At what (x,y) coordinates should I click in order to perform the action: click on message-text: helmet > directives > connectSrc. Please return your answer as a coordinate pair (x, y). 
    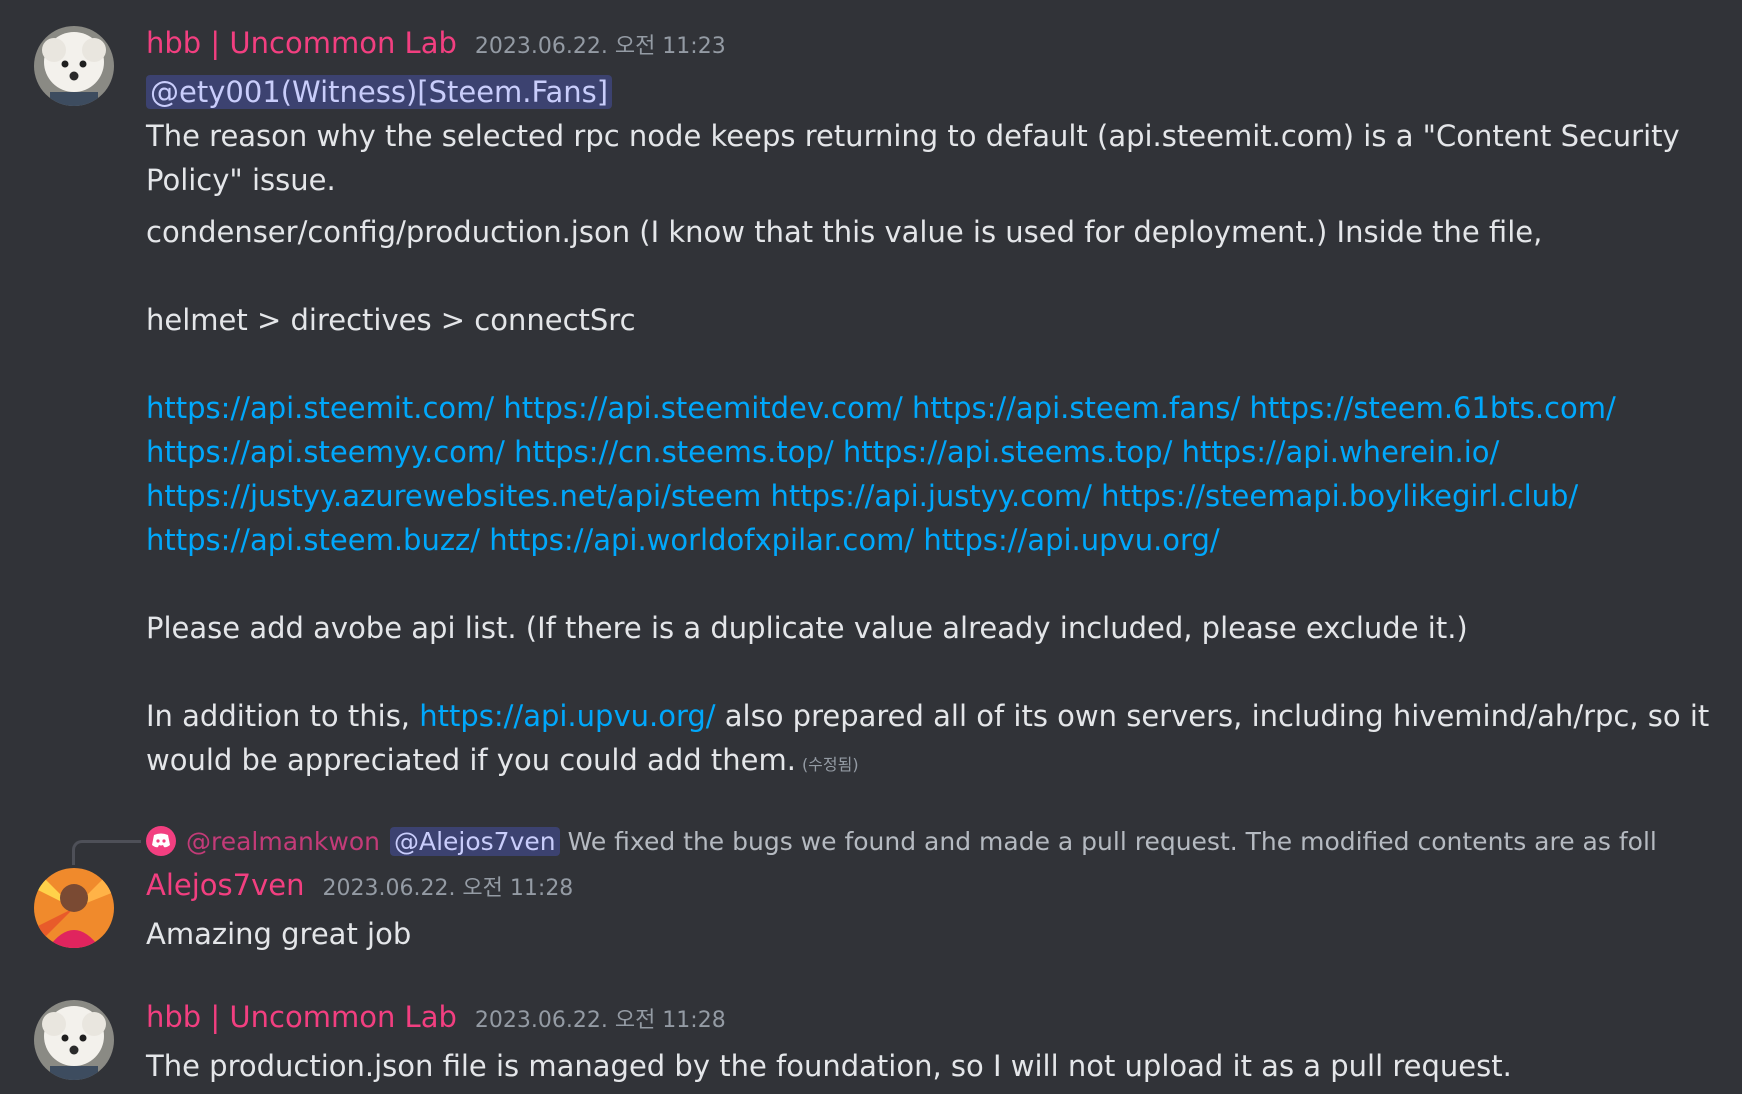
    Looking at the image, I should click on (391, 320).